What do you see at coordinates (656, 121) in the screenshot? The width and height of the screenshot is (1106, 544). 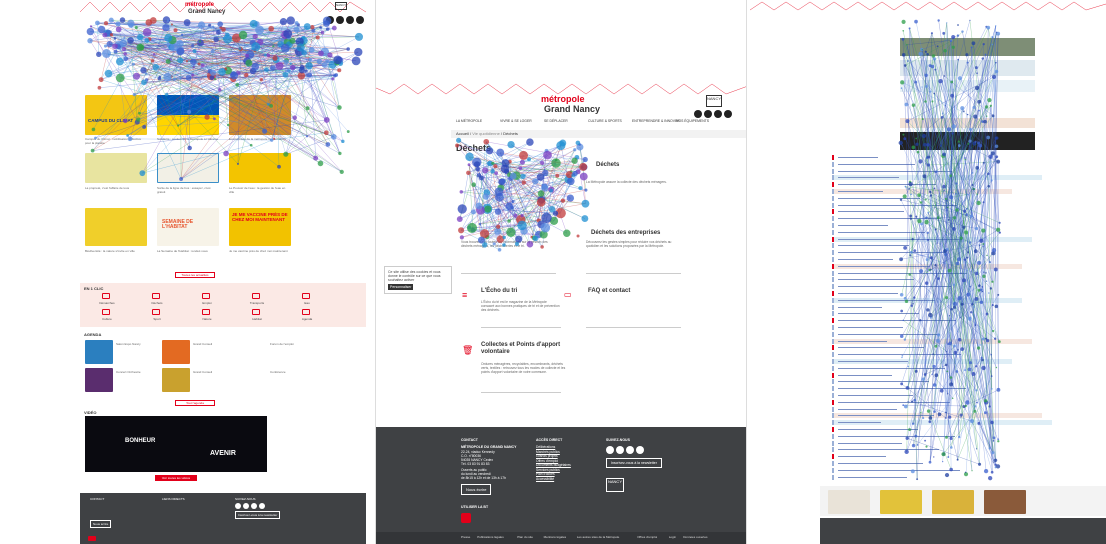 I see `menu-item-4: ENTREPRENDRE & INNOVER` at bounding box center [656, 121].